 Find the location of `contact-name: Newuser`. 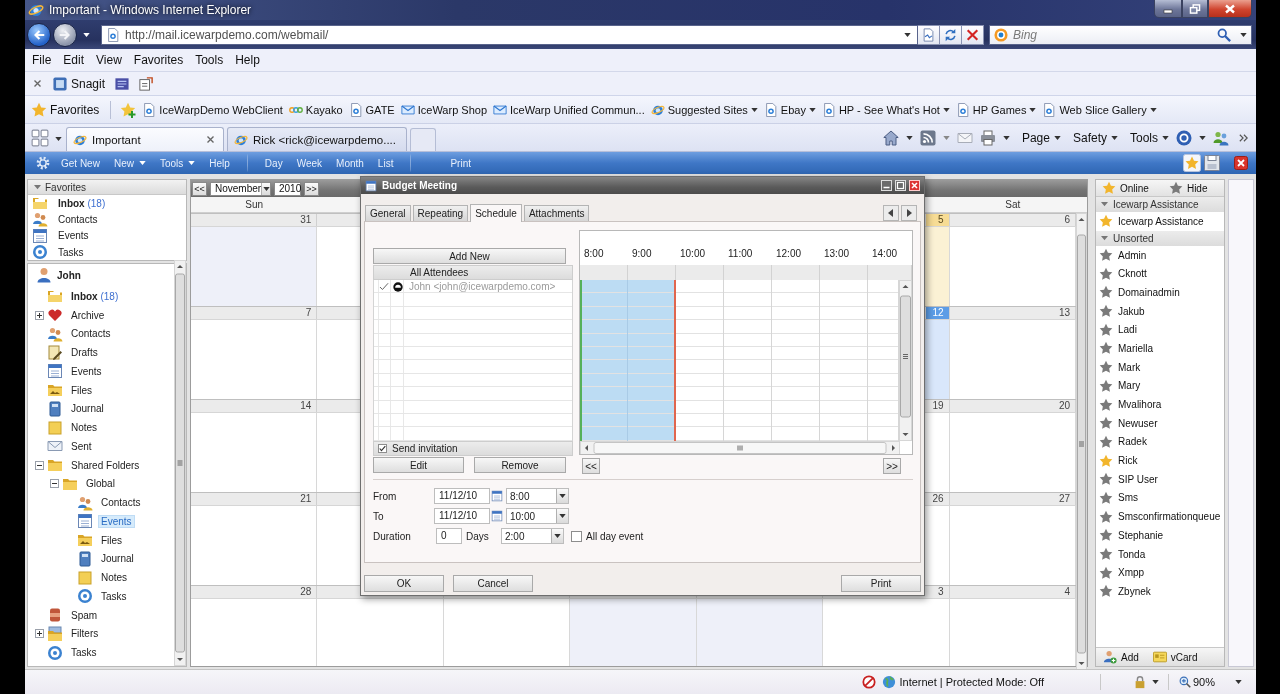

contact-name: Newuser is located at coordinates (1138, 423).